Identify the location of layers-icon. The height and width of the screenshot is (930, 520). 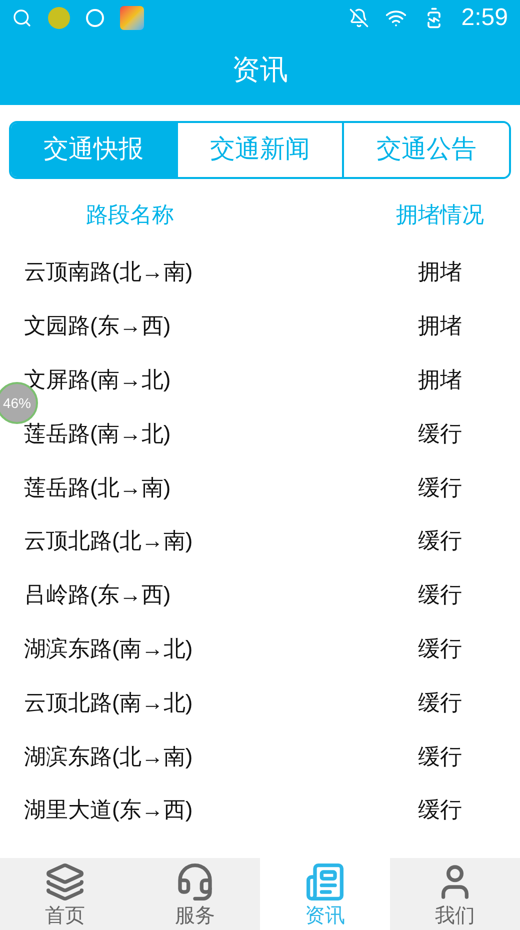
(65, 882).